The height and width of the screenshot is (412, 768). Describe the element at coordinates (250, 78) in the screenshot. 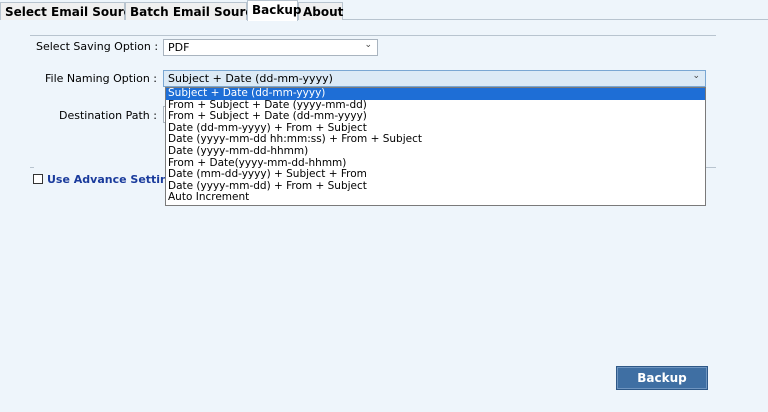

I see `naming-option-value: Subject + Date (dd-mm-yyyy)` at that location.